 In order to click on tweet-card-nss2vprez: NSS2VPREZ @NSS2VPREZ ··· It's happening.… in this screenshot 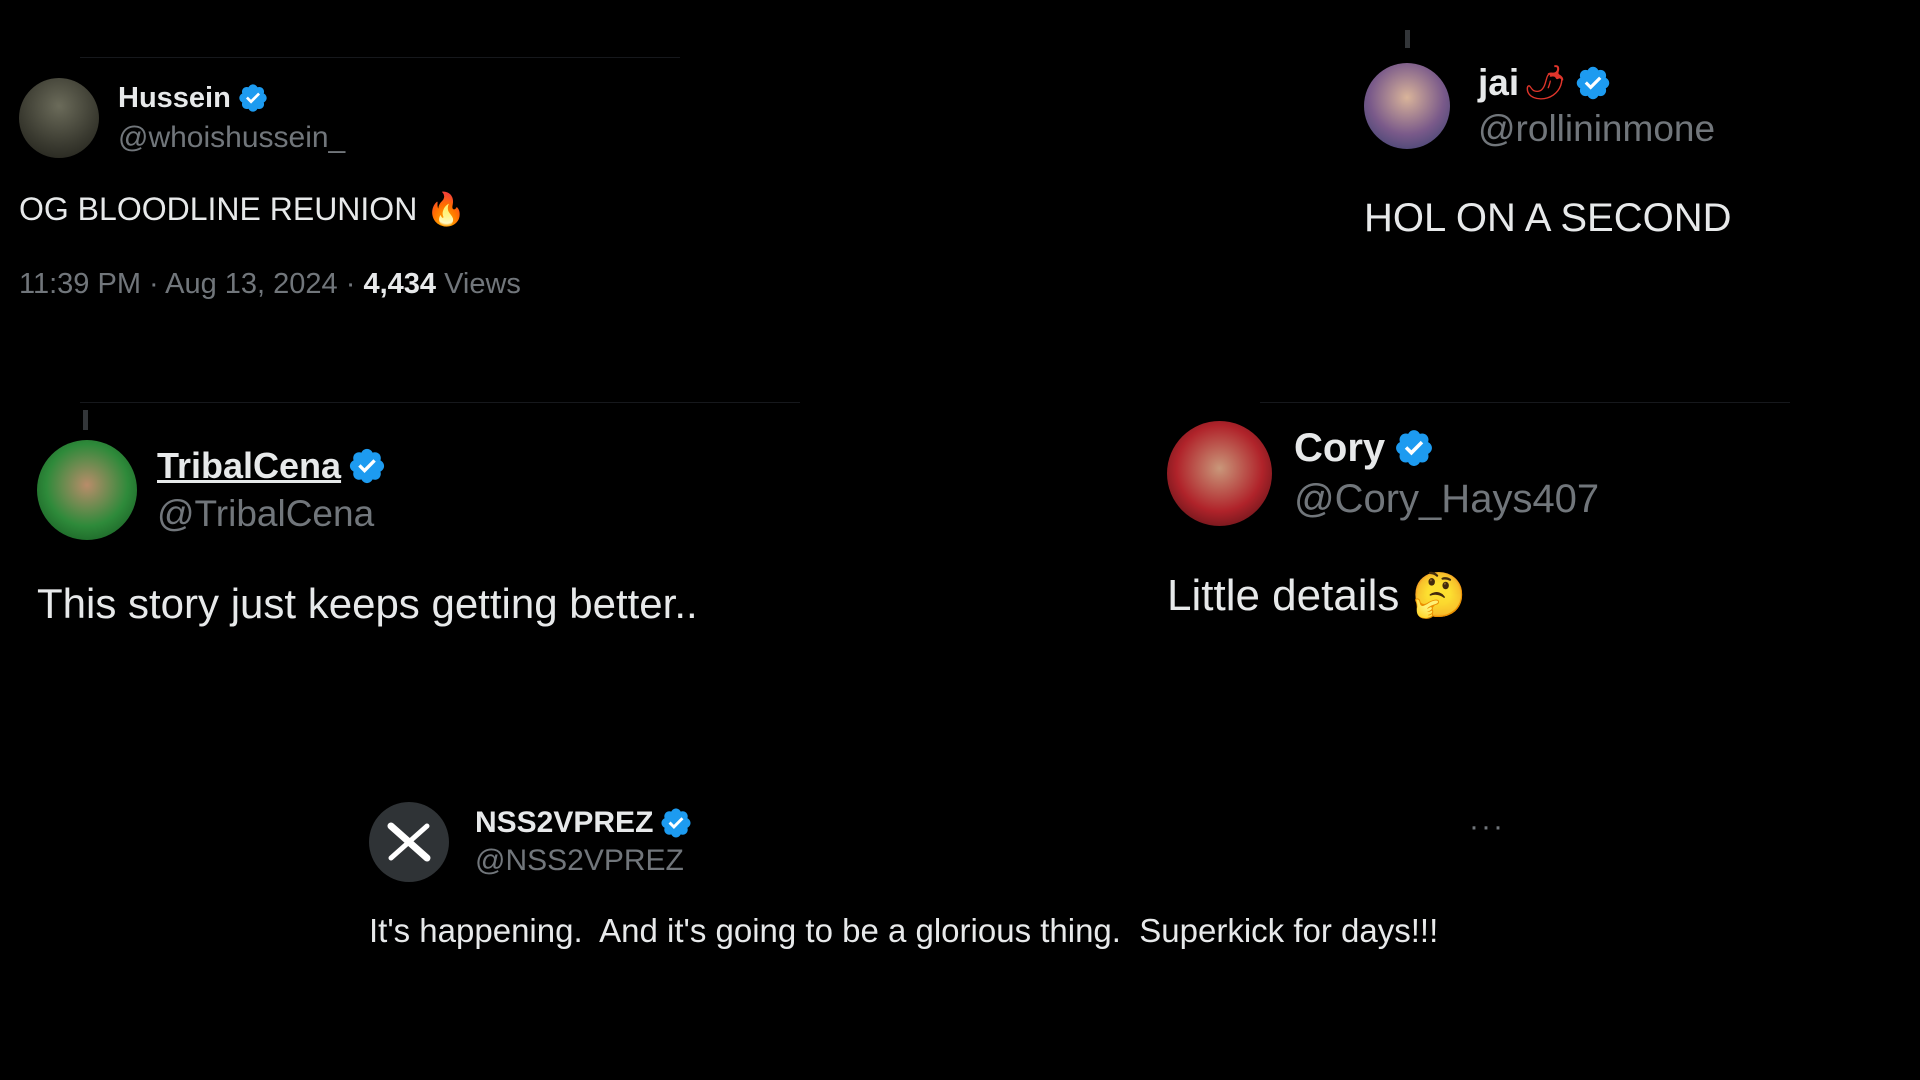, I will do `click(936, 875)`.